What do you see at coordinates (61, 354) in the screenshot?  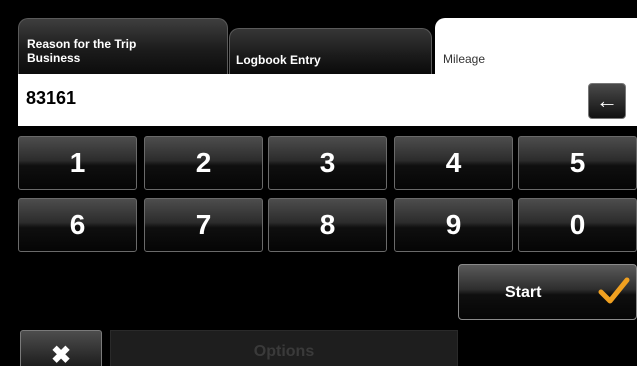 I see `close-icon: ✖` at bounding box center [61, 354].